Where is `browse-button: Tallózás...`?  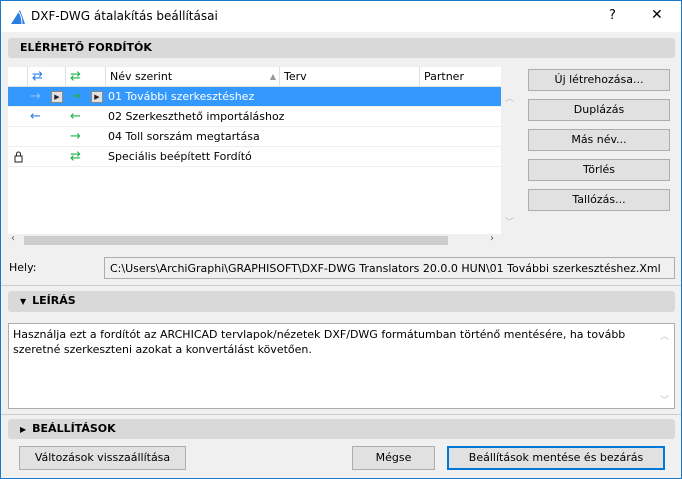
browse-button: Tallózás... is located at coordinates (599, 200).